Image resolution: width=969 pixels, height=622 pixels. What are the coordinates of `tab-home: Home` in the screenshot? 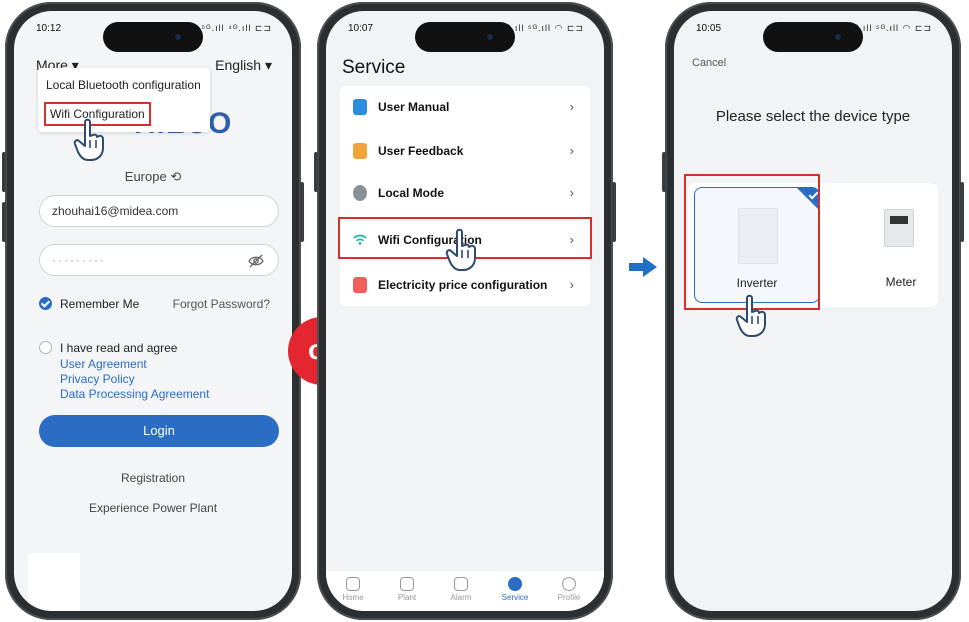 It's located at (353, 589).